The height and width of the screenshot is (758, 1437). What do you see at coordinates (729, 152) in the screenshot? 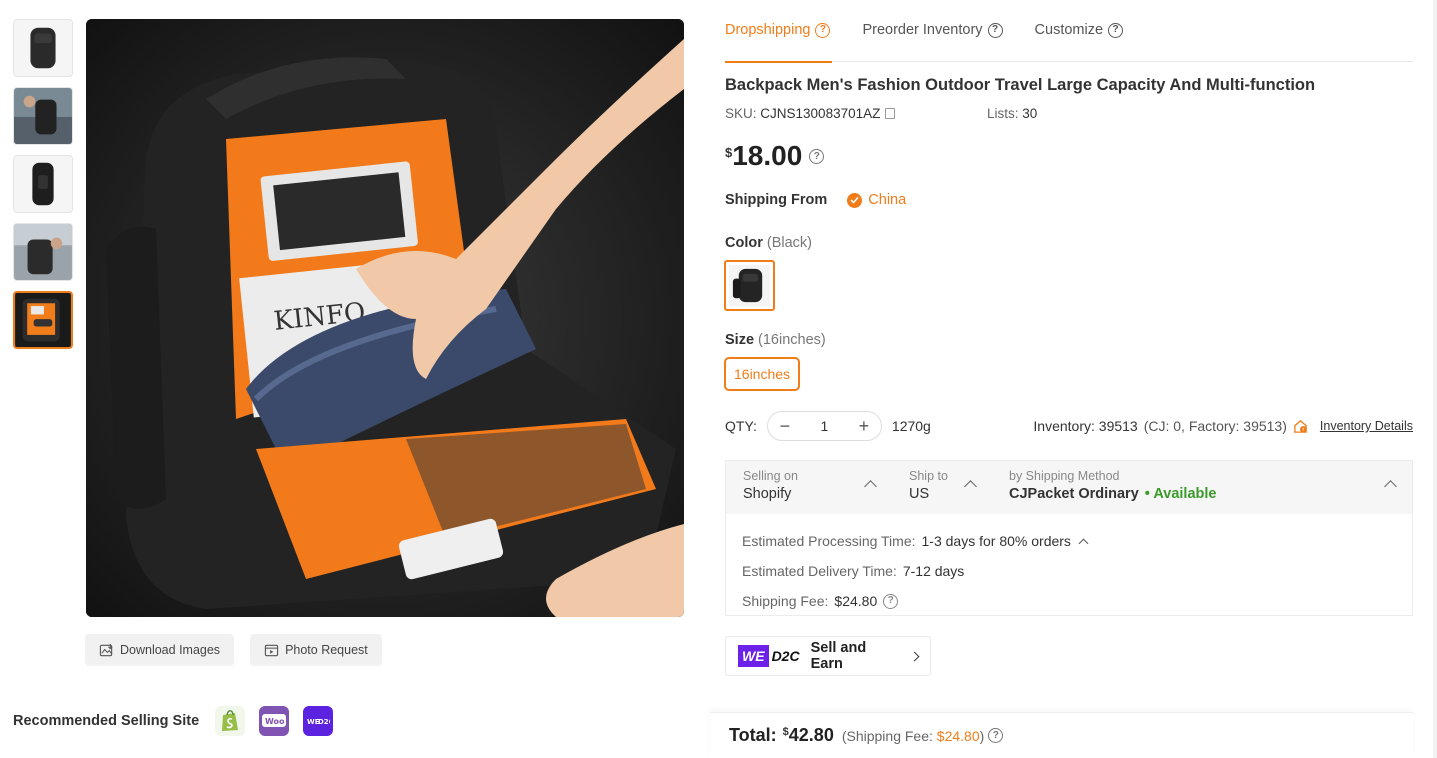
I see `price-currency: $` at bounding box center [729, 152].